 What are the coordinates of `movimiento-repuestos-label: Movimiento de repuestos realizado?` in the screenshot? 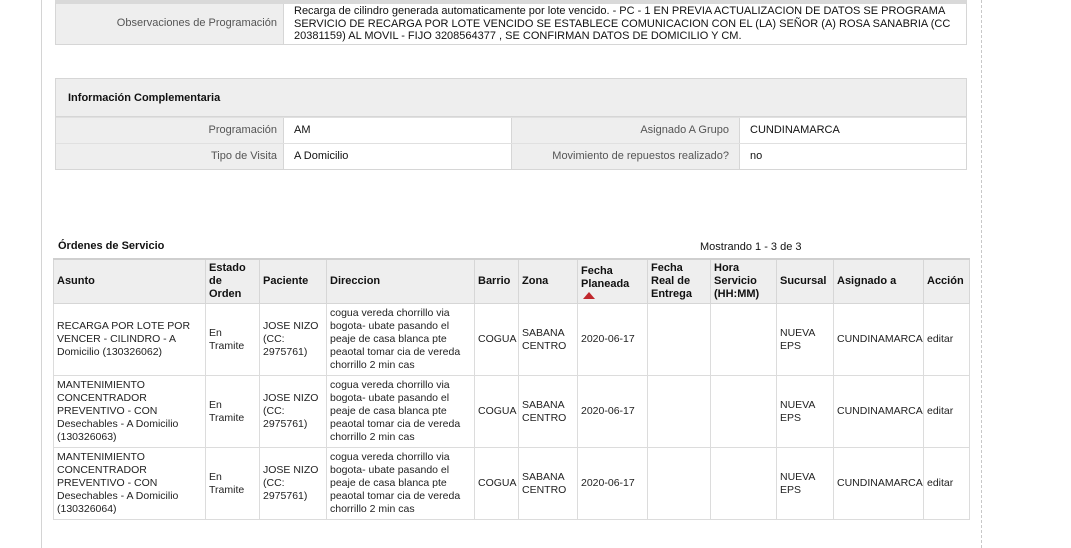 It's located at (626, 156).